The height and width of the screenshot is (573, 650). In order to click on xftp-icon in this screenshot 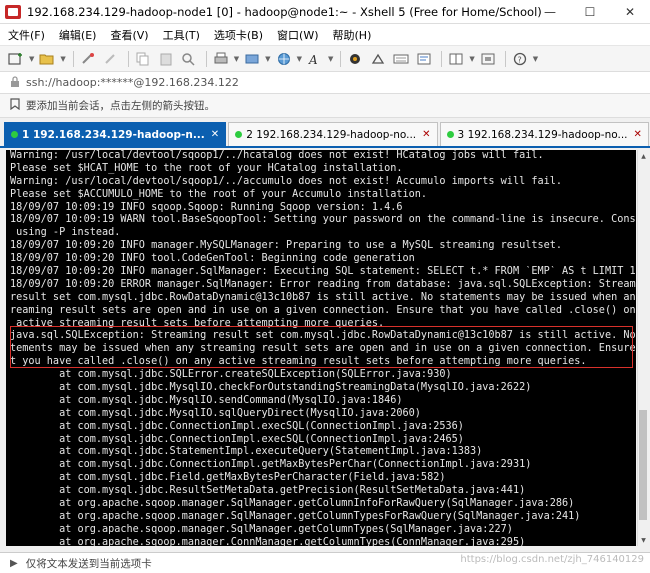, I will do `click(355, 59)`.